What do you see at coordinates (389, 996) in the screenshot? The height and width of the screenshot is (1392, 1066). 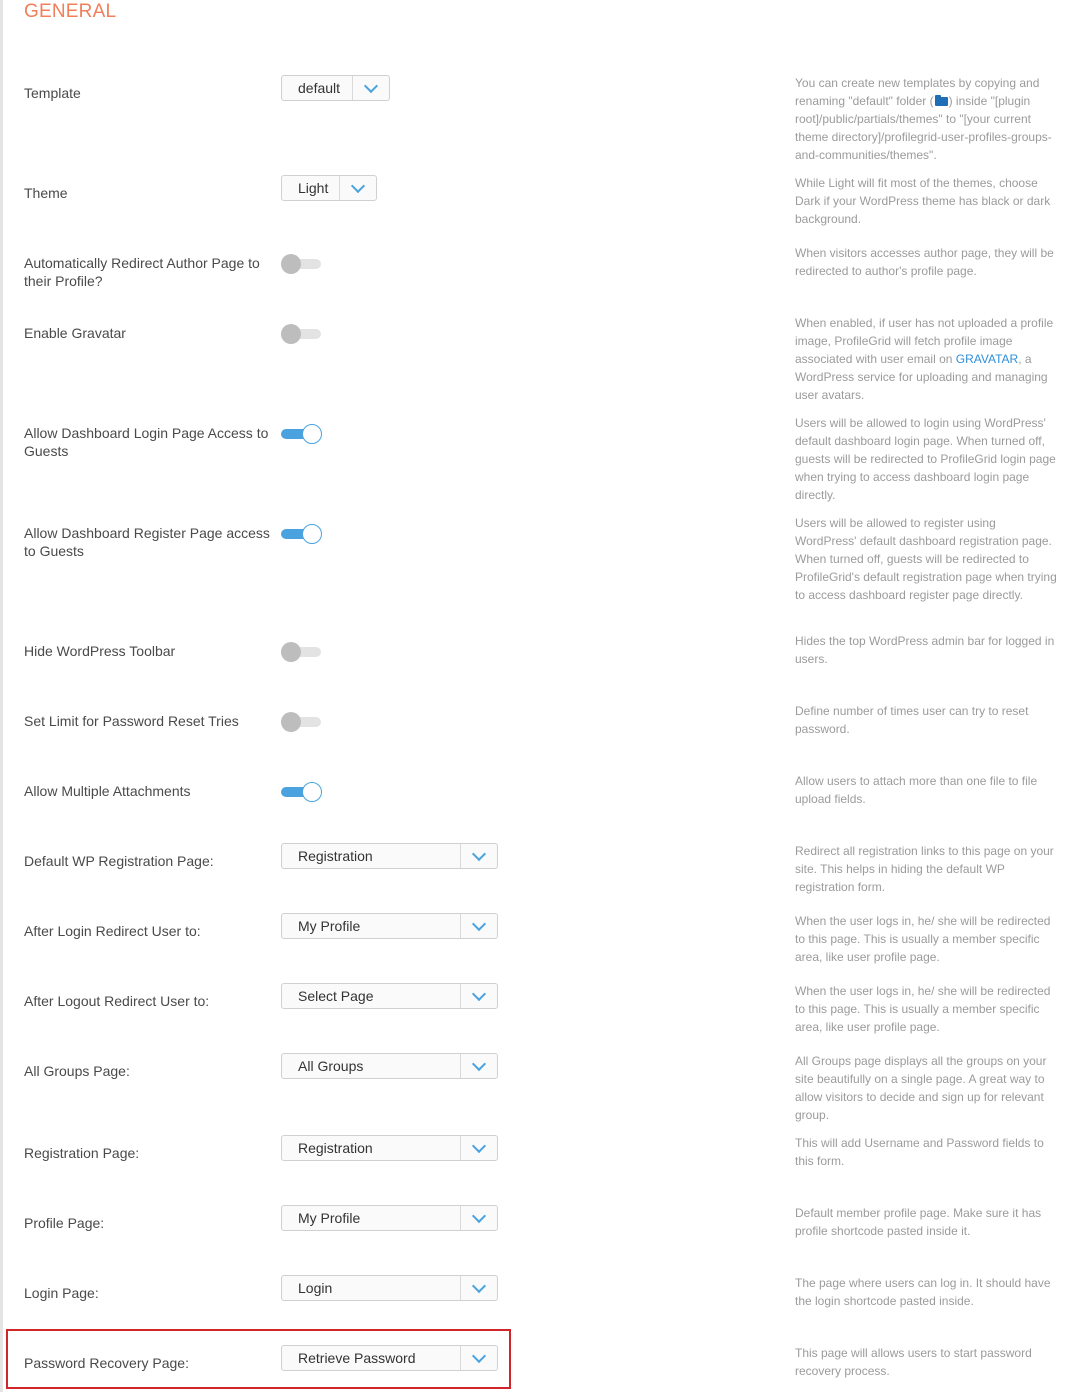 I see `logout-redirect-select: Select Page` at bounding box center [389, 996].